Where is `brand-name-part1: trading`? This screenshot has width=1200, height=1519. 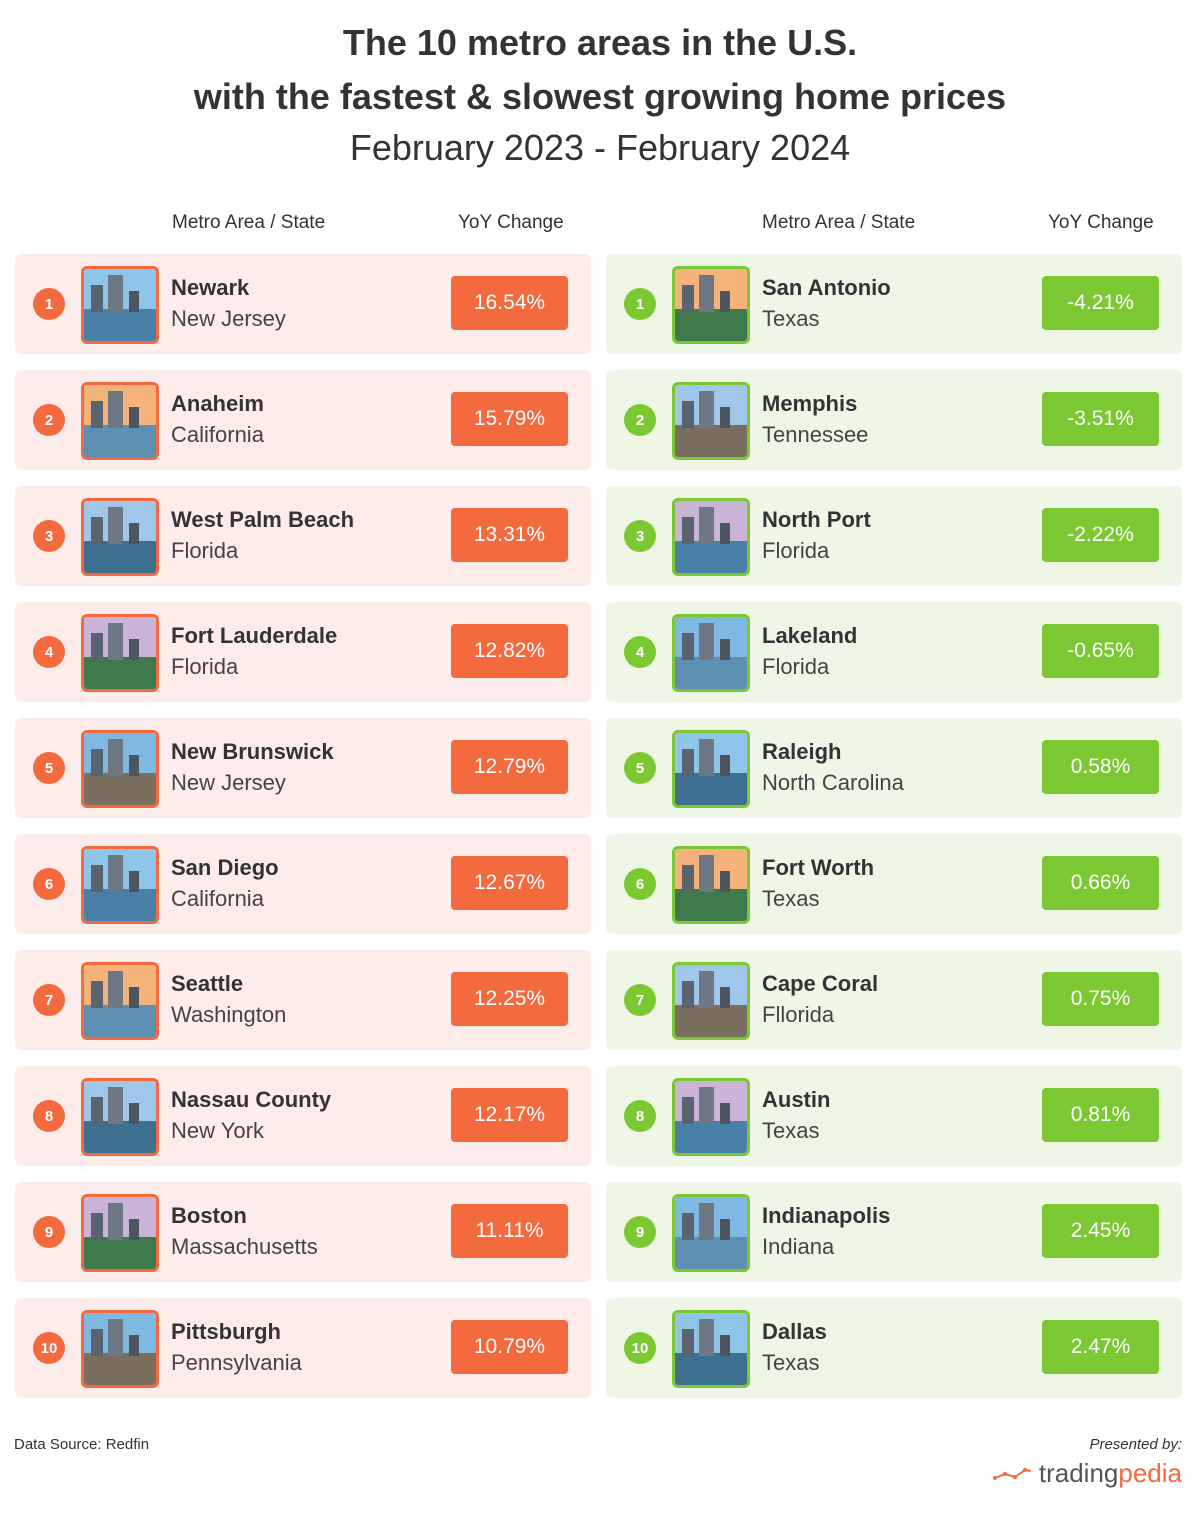 brand-name-part1: trading is located at coordinates (1078, 1473).